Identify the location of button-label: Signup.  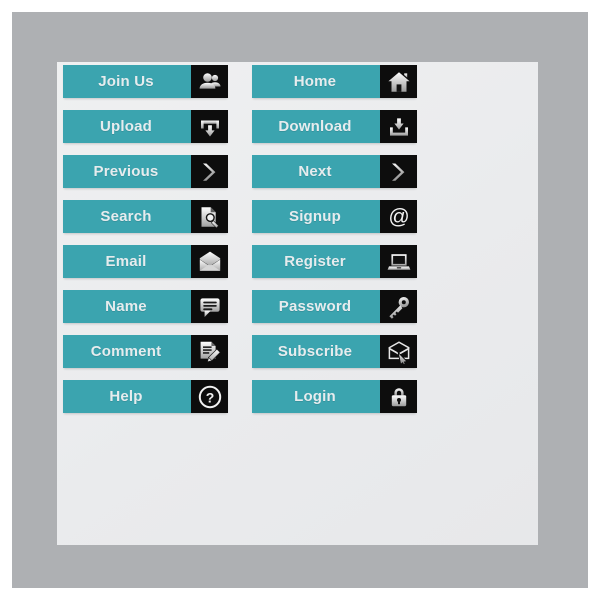
(315, 216).